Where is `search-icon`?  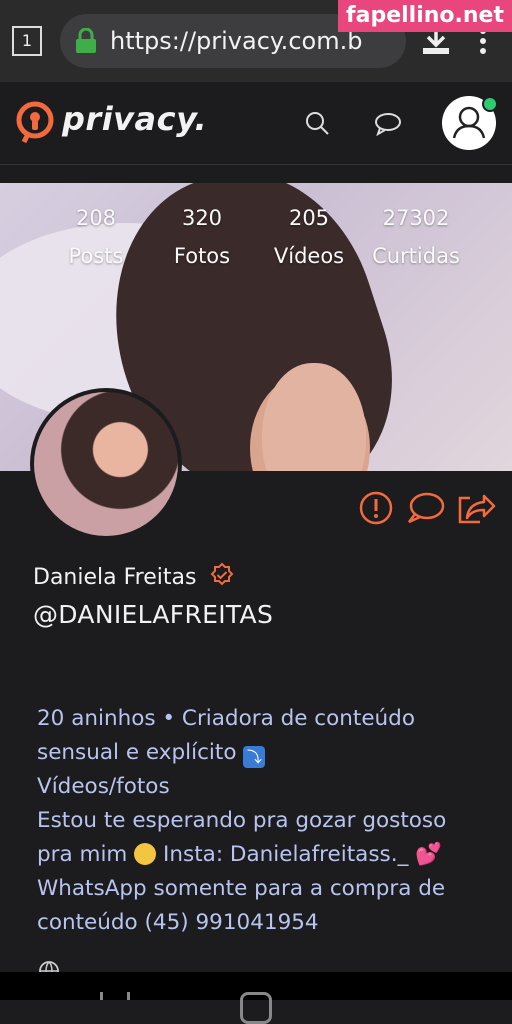 search-icon is located at coordinates (317, 125).